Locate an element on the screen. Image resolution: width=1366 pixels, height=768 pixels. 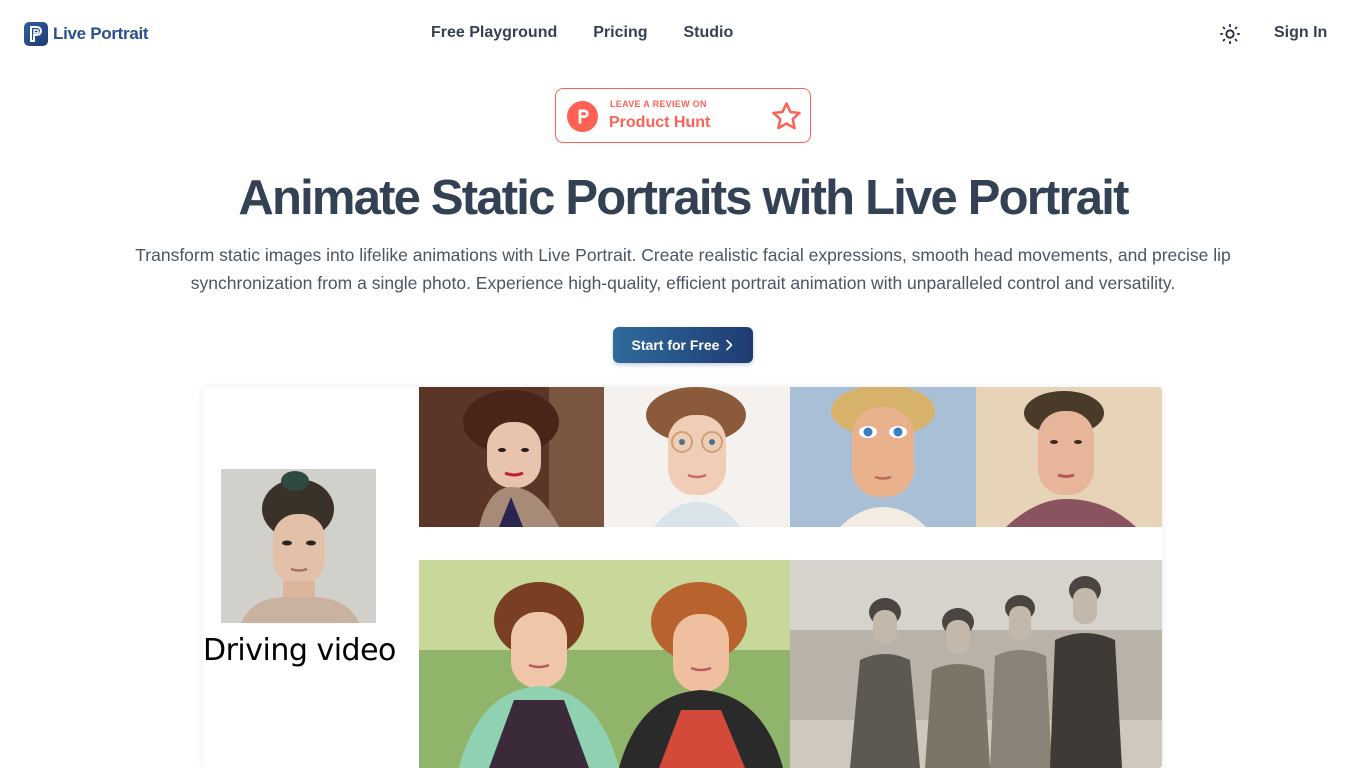
driving-video is located at coordinates (298, 546).